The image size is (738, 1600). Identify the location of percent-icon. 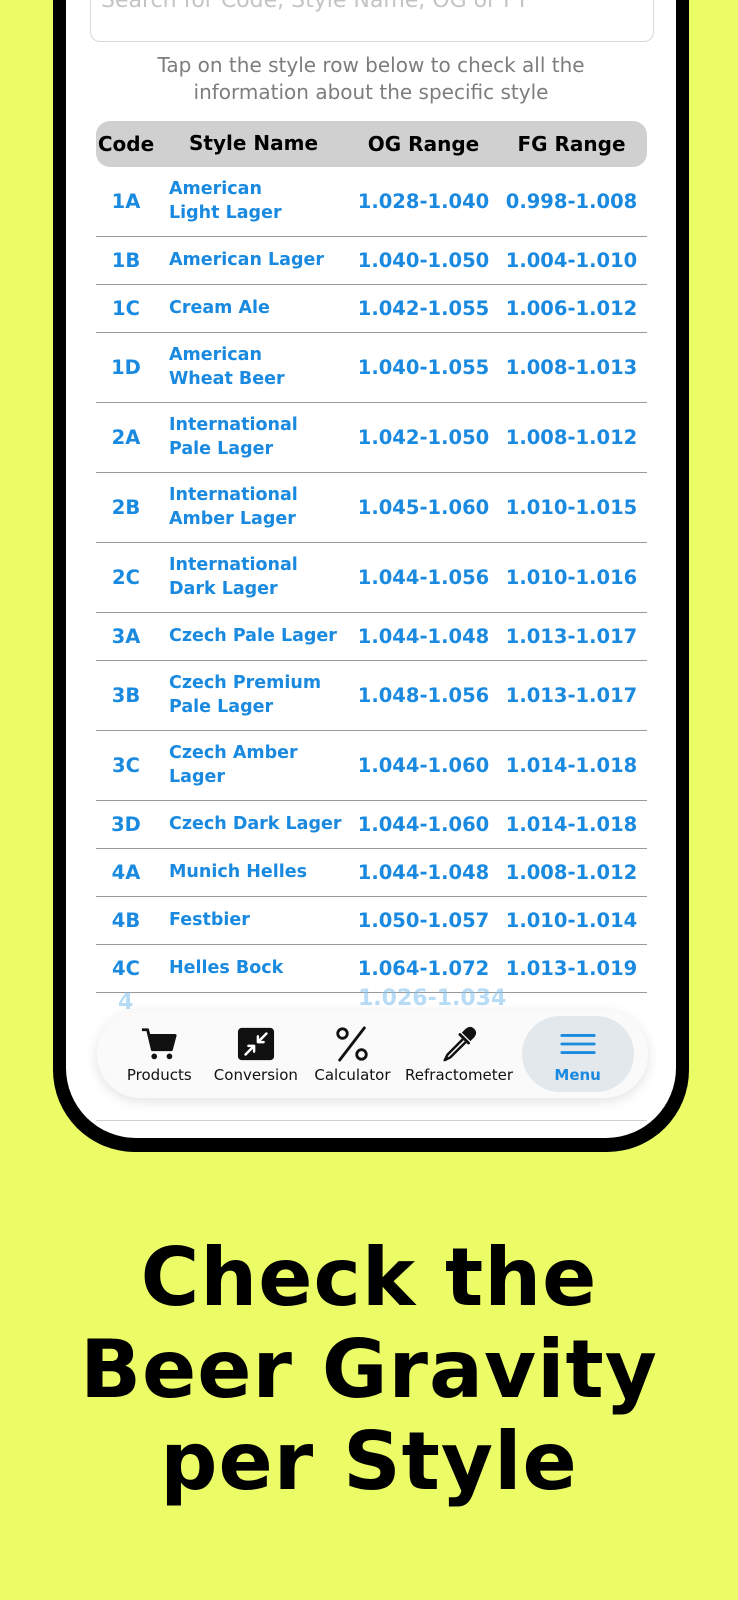
(352, 1043).